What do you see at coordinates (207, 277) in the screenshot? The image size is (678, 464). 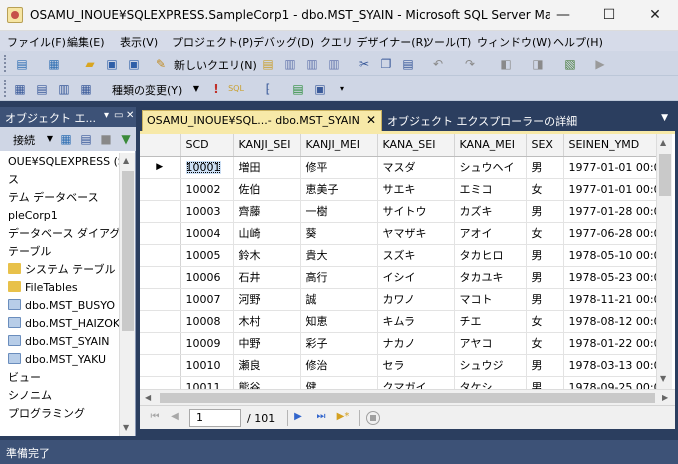 I see `table-cell: 10006` at bounding box center [207, 277].